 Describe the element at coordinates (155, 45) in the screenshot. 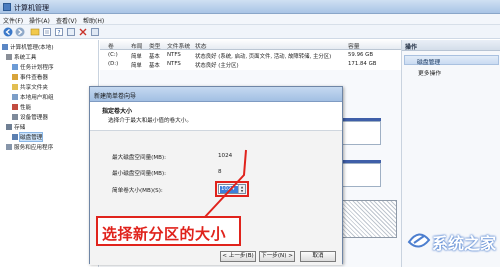

I see `column-type: 类型` at that location.